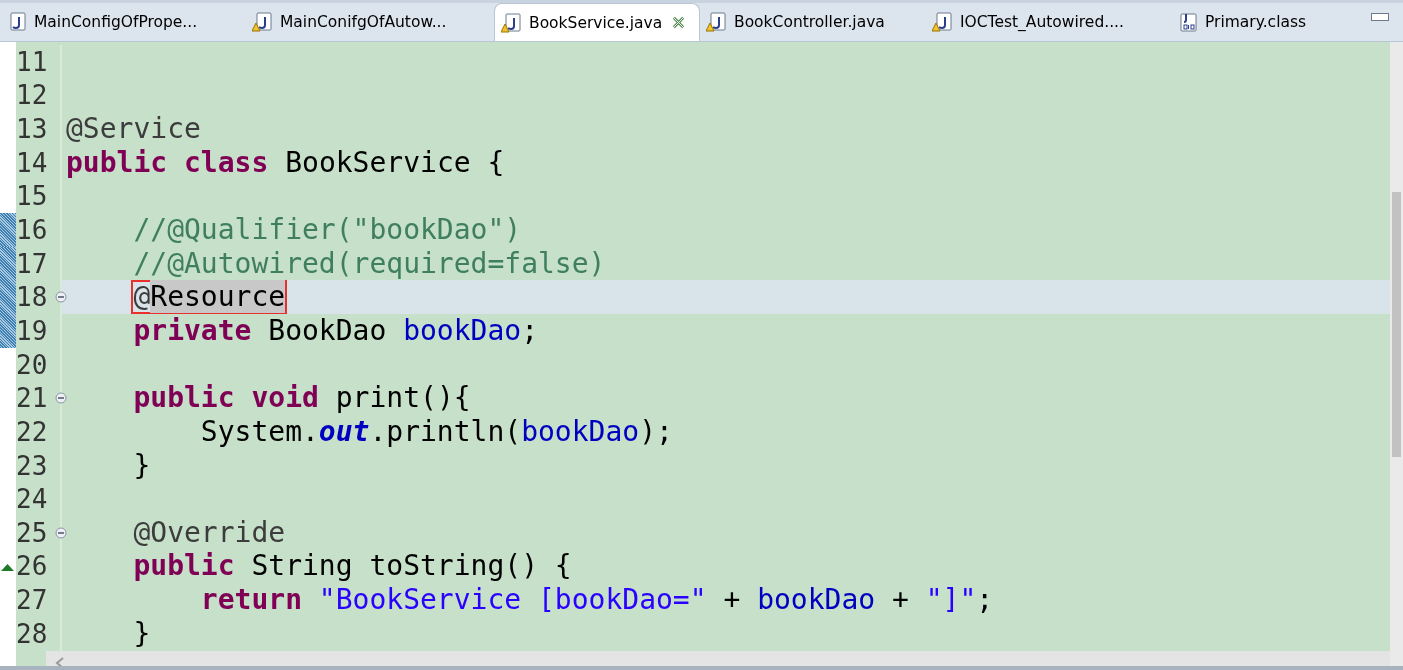 The image size is (1403, 670). Describe the element at coordinates (369, 263) in the screenshot. I see `code-line: //@Autowired(required=false)` at that location.